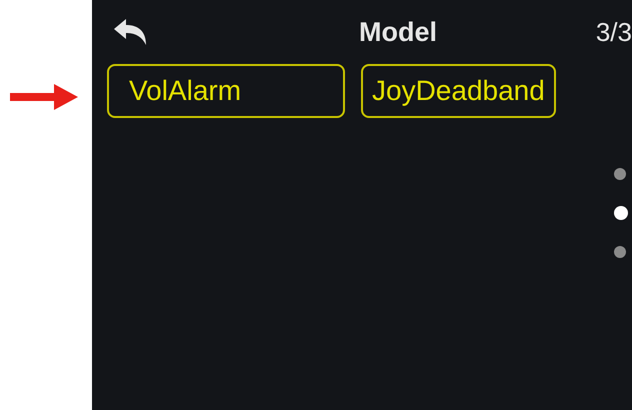  Describe the element at coordinates (613, 32) in the screenshot. I see `page-indicator: 3/3` at that location.